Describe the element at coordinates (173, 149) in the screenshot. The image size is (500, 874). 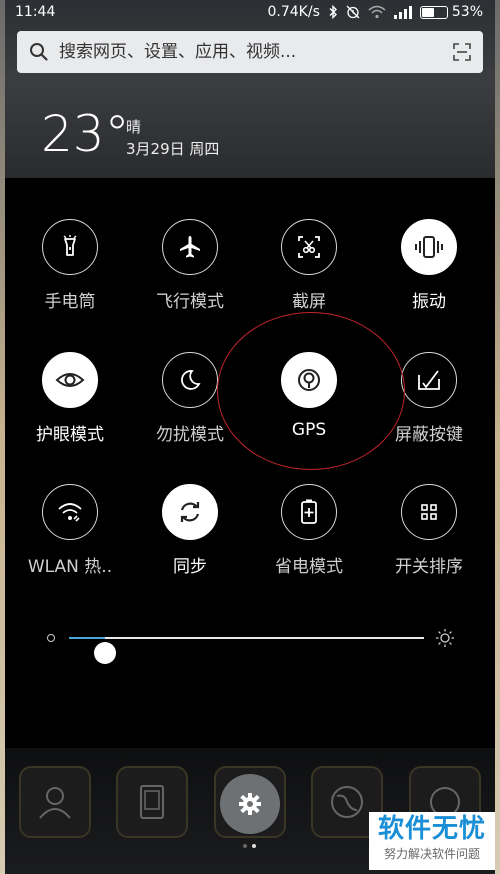
I see `weather-date: 3月29日 周四` at that location.